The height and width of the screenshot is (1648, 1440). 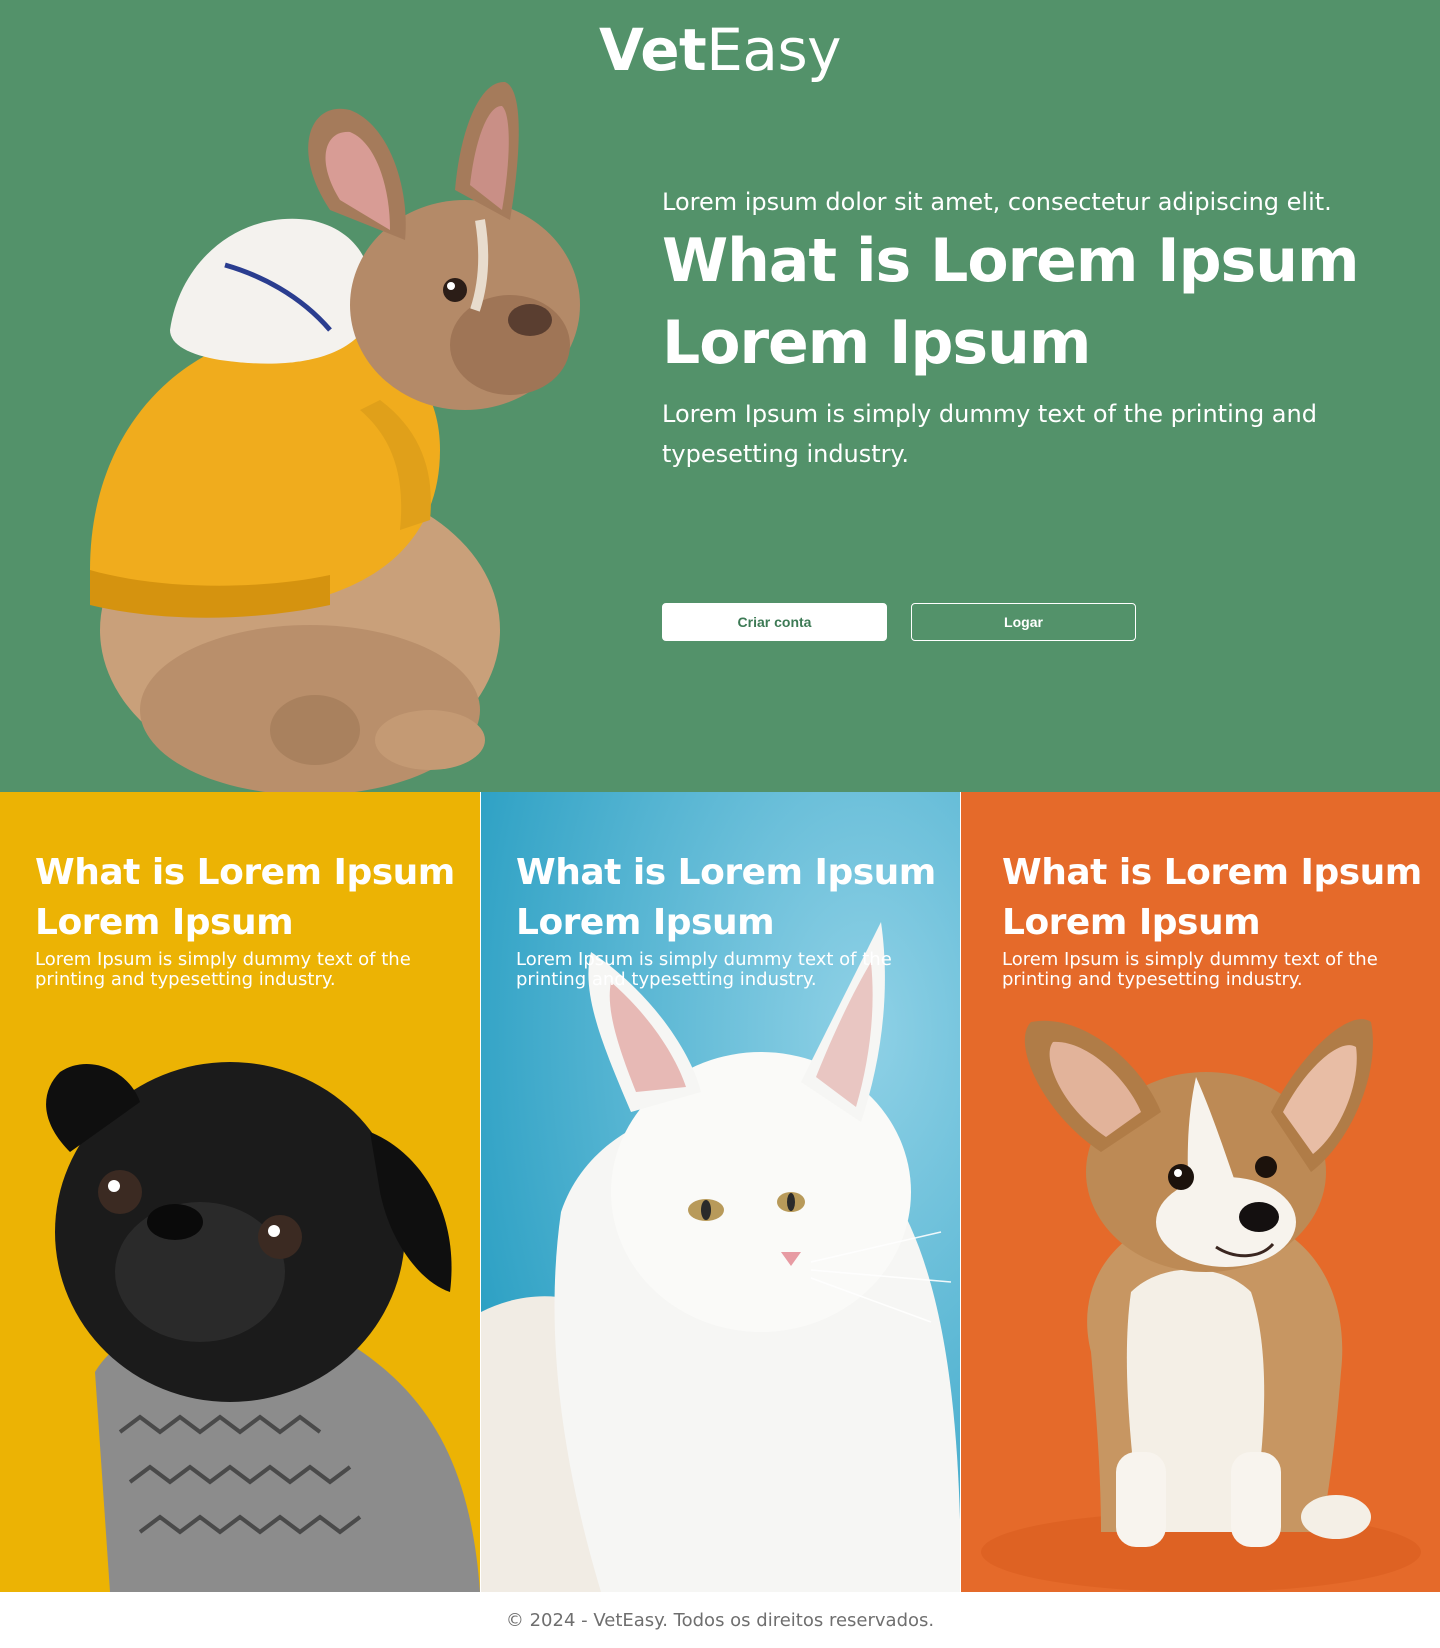 I want to click on brand-name-light: Easy, so click(x=773, y=50).